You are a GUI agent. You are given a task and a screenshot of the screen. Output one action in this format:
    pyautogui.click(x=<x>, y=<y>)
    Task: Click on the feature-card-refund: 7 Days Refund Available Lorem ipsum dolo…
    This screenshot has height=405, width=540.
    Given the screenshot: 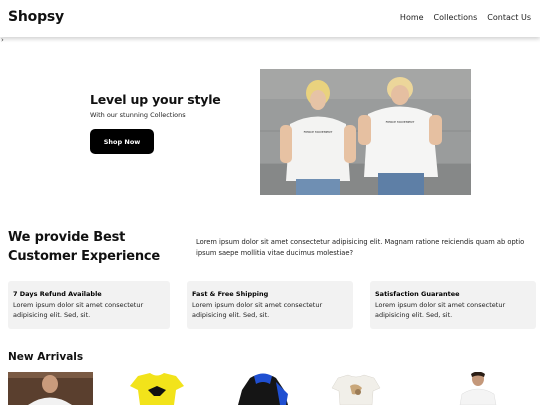 What is the action you would take?
    pyautogui.click(x=89, y=305)
    